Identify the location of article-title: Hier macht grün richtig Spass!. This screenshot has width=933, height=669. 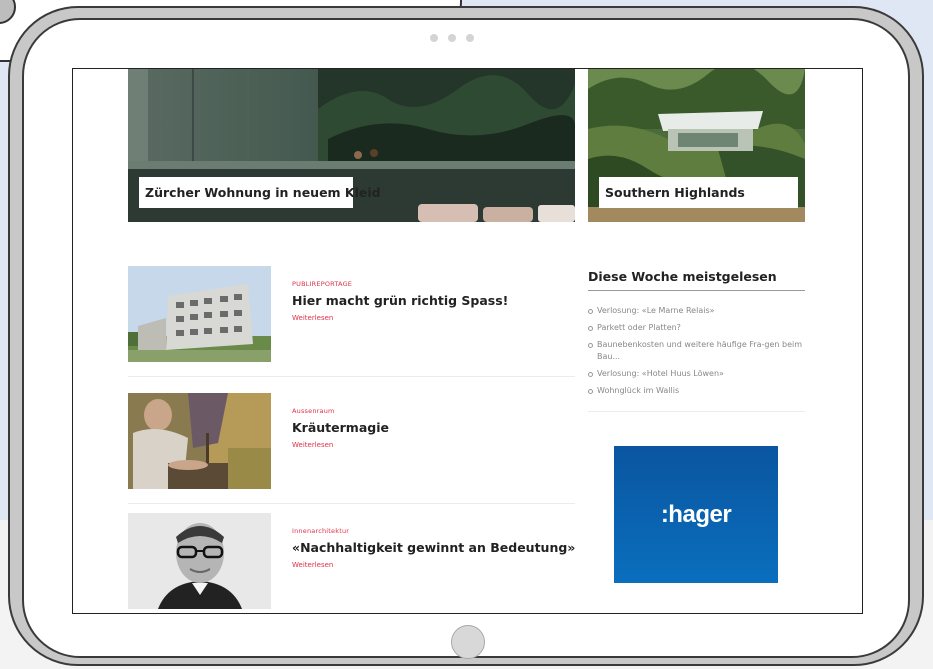
(400, 300).